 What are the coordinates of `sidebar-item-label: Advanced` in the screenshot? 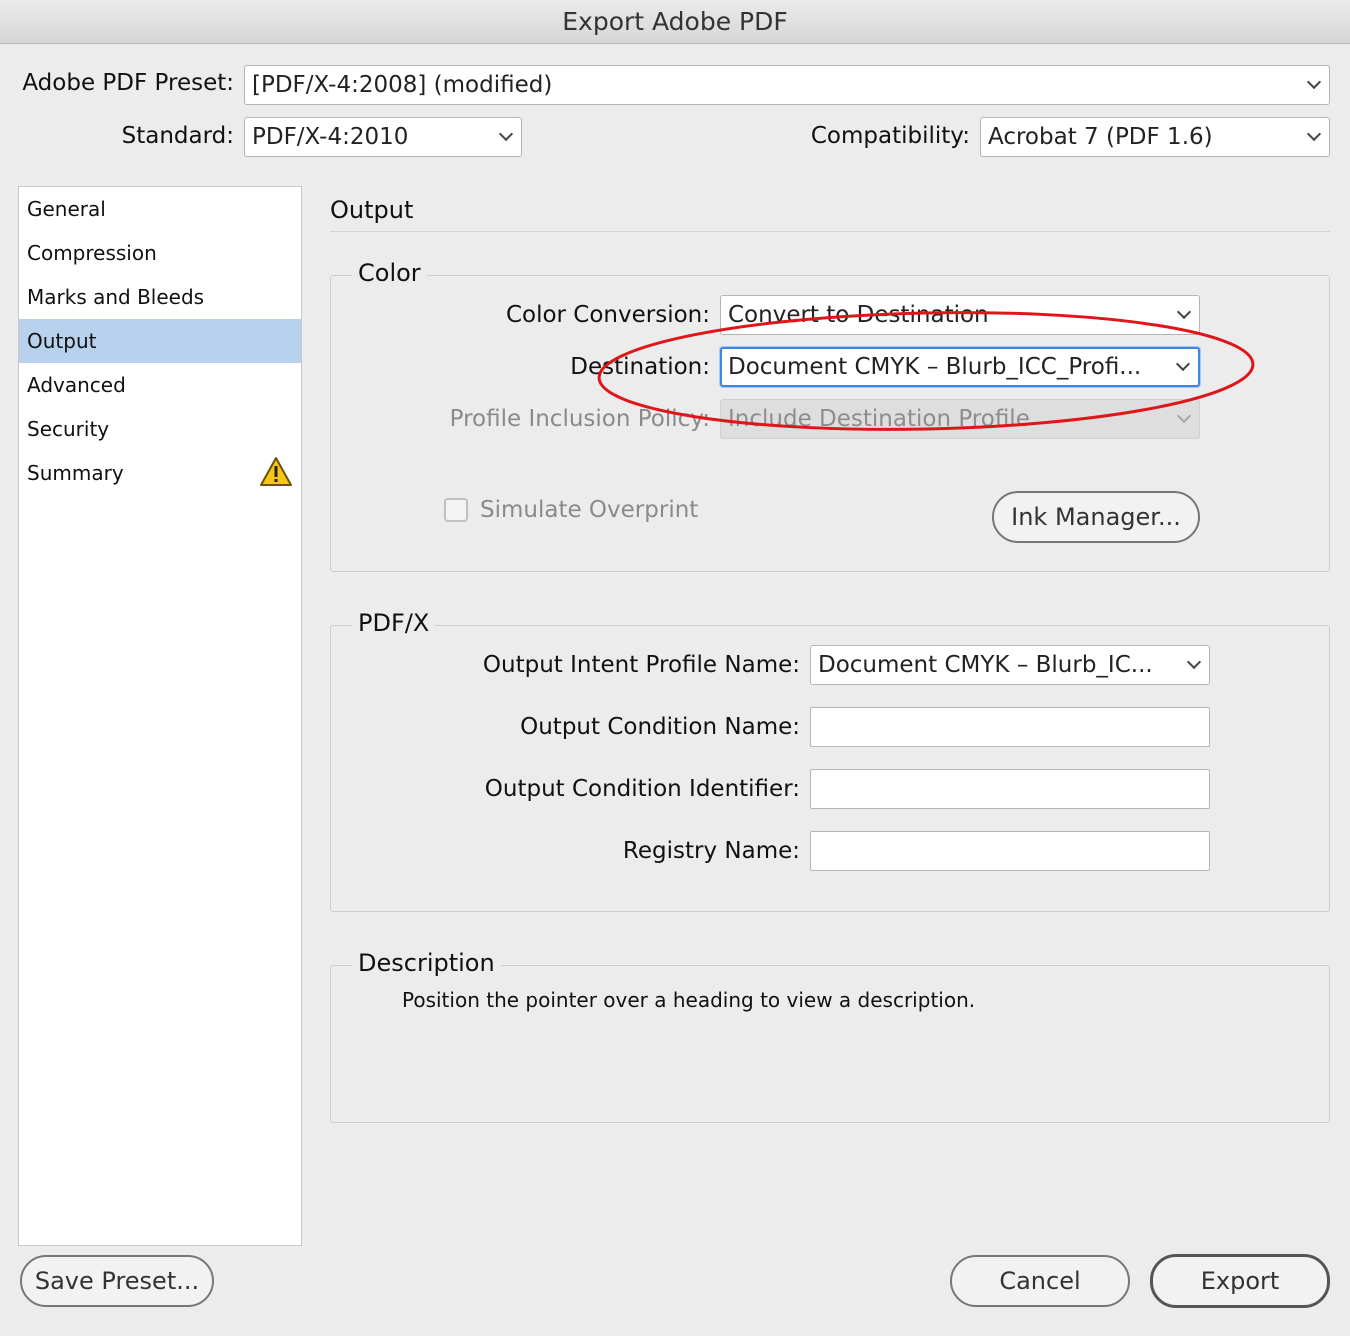 It's located at (76, 385).